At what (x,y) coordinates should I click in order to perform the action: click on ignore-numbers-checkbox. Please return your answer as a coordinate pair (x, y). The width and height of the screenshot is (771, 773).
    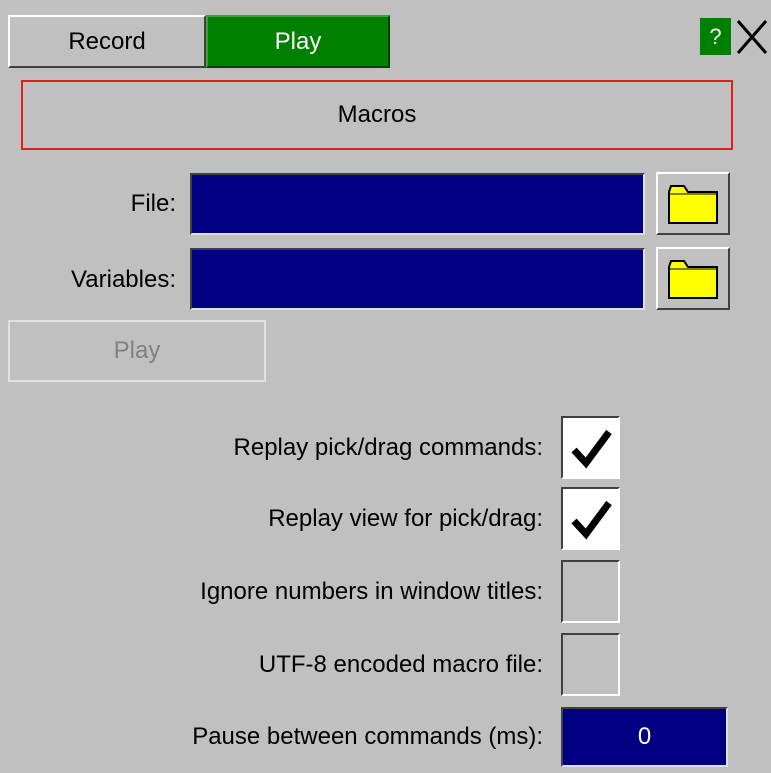
    Looking at the image, I should click on (590, 591).